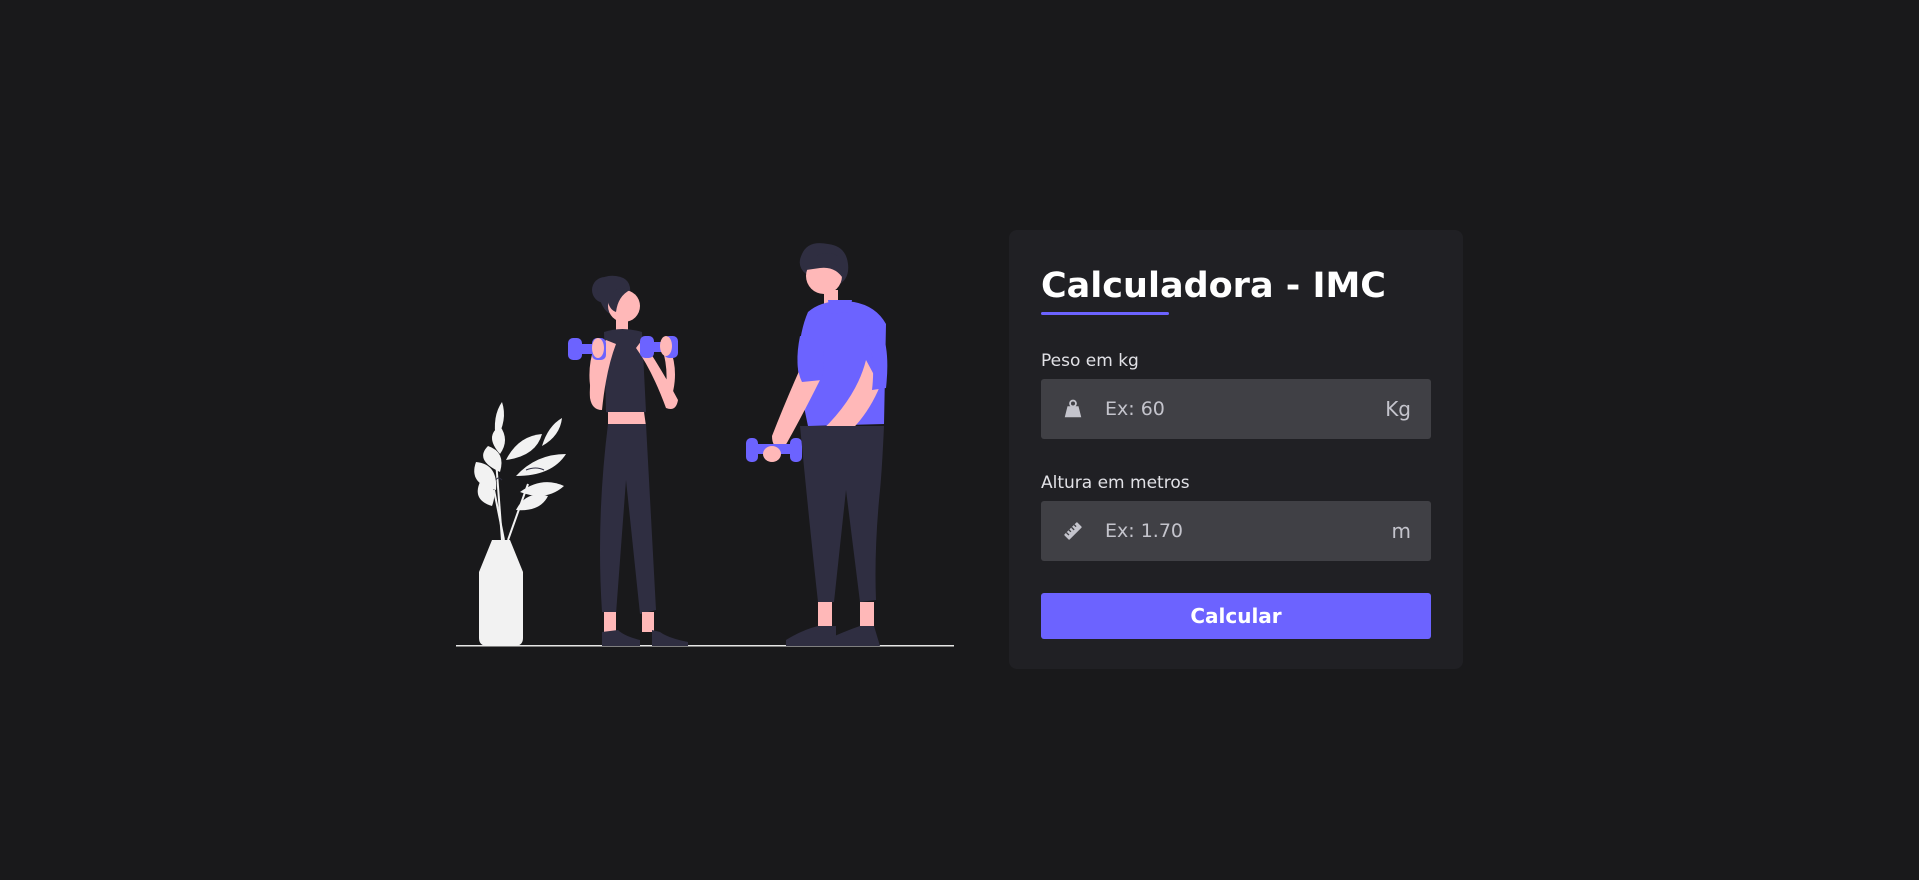  I want to click on weight-label: Peso em kg, so click(1090, 361).